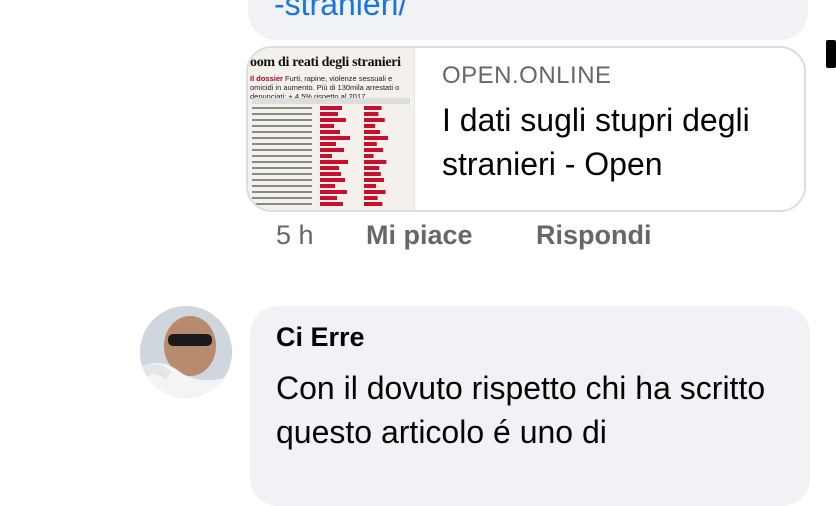 The width and height of the screenshot is (836, 506). Describe the element at coordinates (594, 235) in the screenshot. I see `reply-button: Rispondi` at that location.